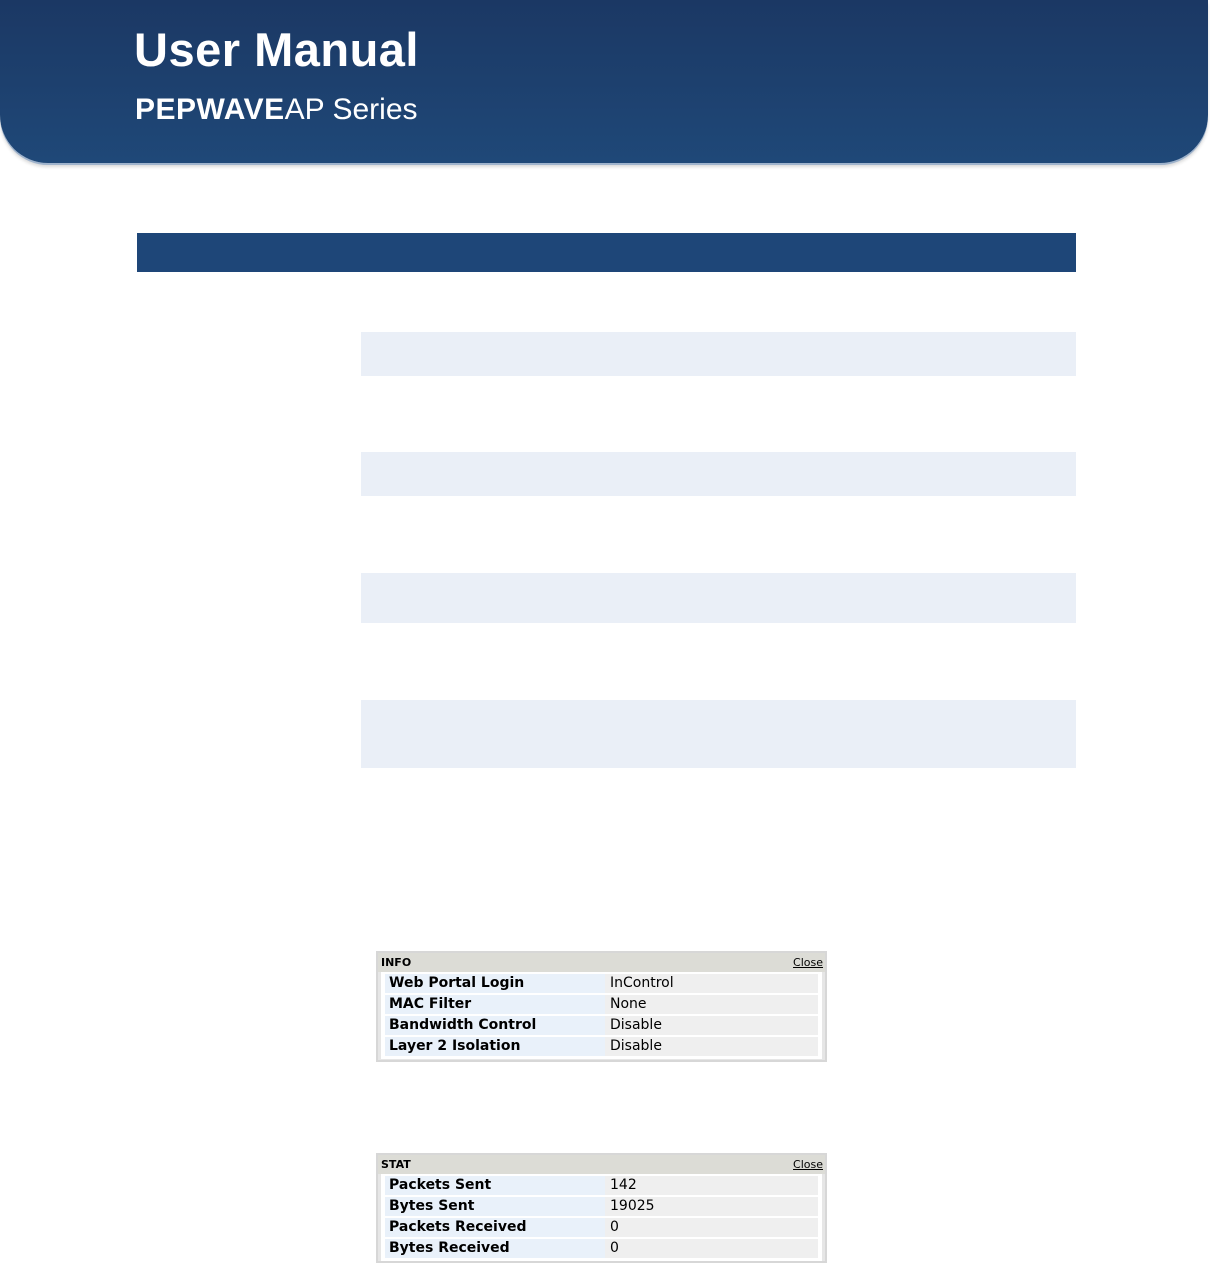  Describe the element at coordinates (601, 962) in the screenshot. I see `info-panel-header: INFO Close` at that location.